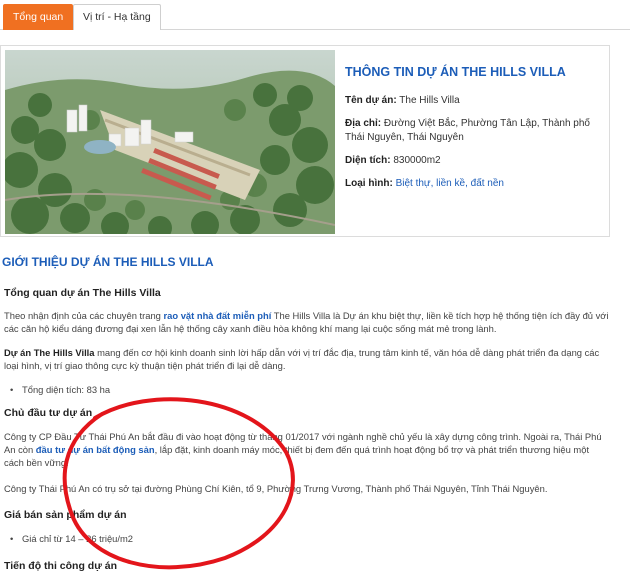 This screenshot has height=586, width=630. What do you see at coordinates (82, 293) in the screenshot?
I see `overview-heading: Tổng quan dự án The Hills Villa` at bounding box center [82, 293].